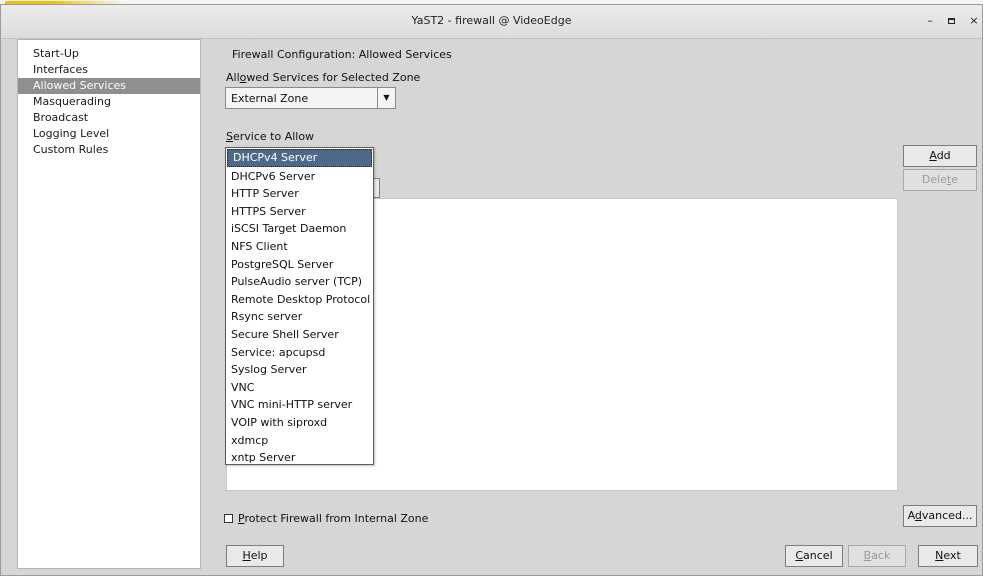 Image resolution: width=983 pixels, height=576 pixels. What do you see at coordinates (273, 136) in the screenshot?
I see `service-label-rest: ervice to Allow` at bounding box center [273, 136].